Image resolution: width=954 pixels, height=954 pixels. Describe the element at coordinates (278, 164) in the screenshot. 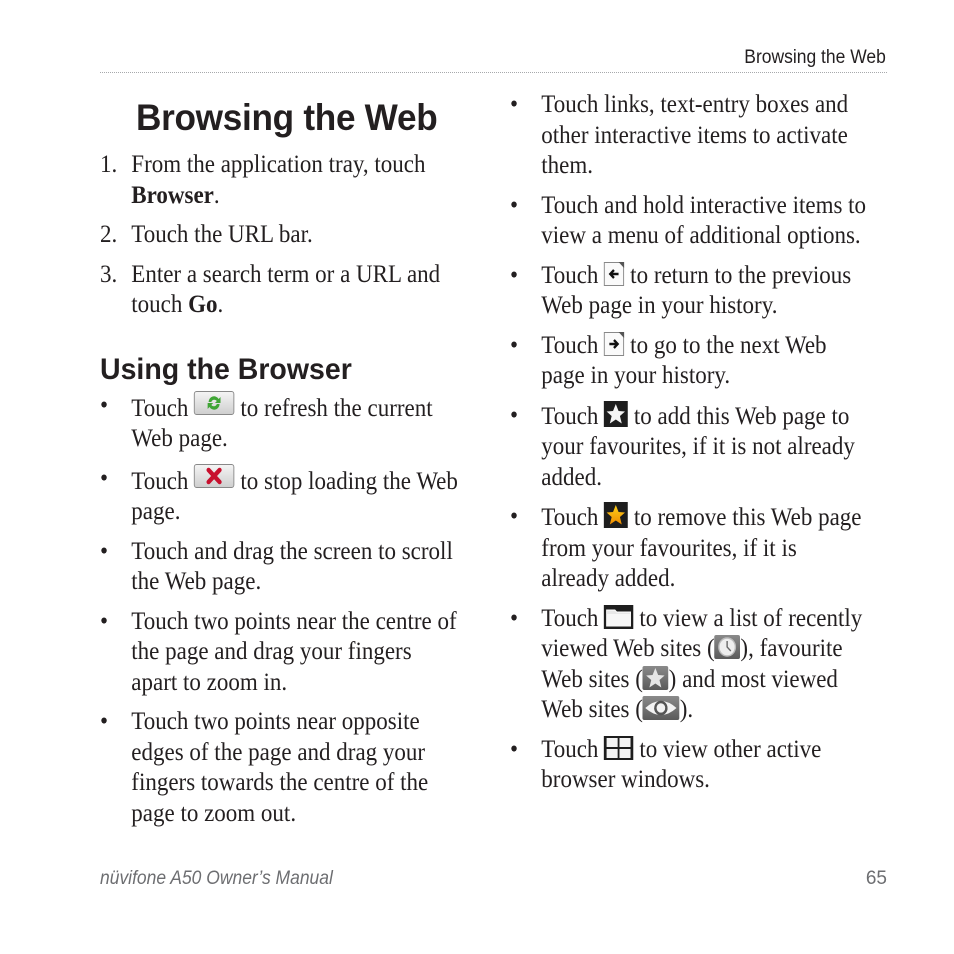

I see `step-text: From the application tray, touch` at that location.